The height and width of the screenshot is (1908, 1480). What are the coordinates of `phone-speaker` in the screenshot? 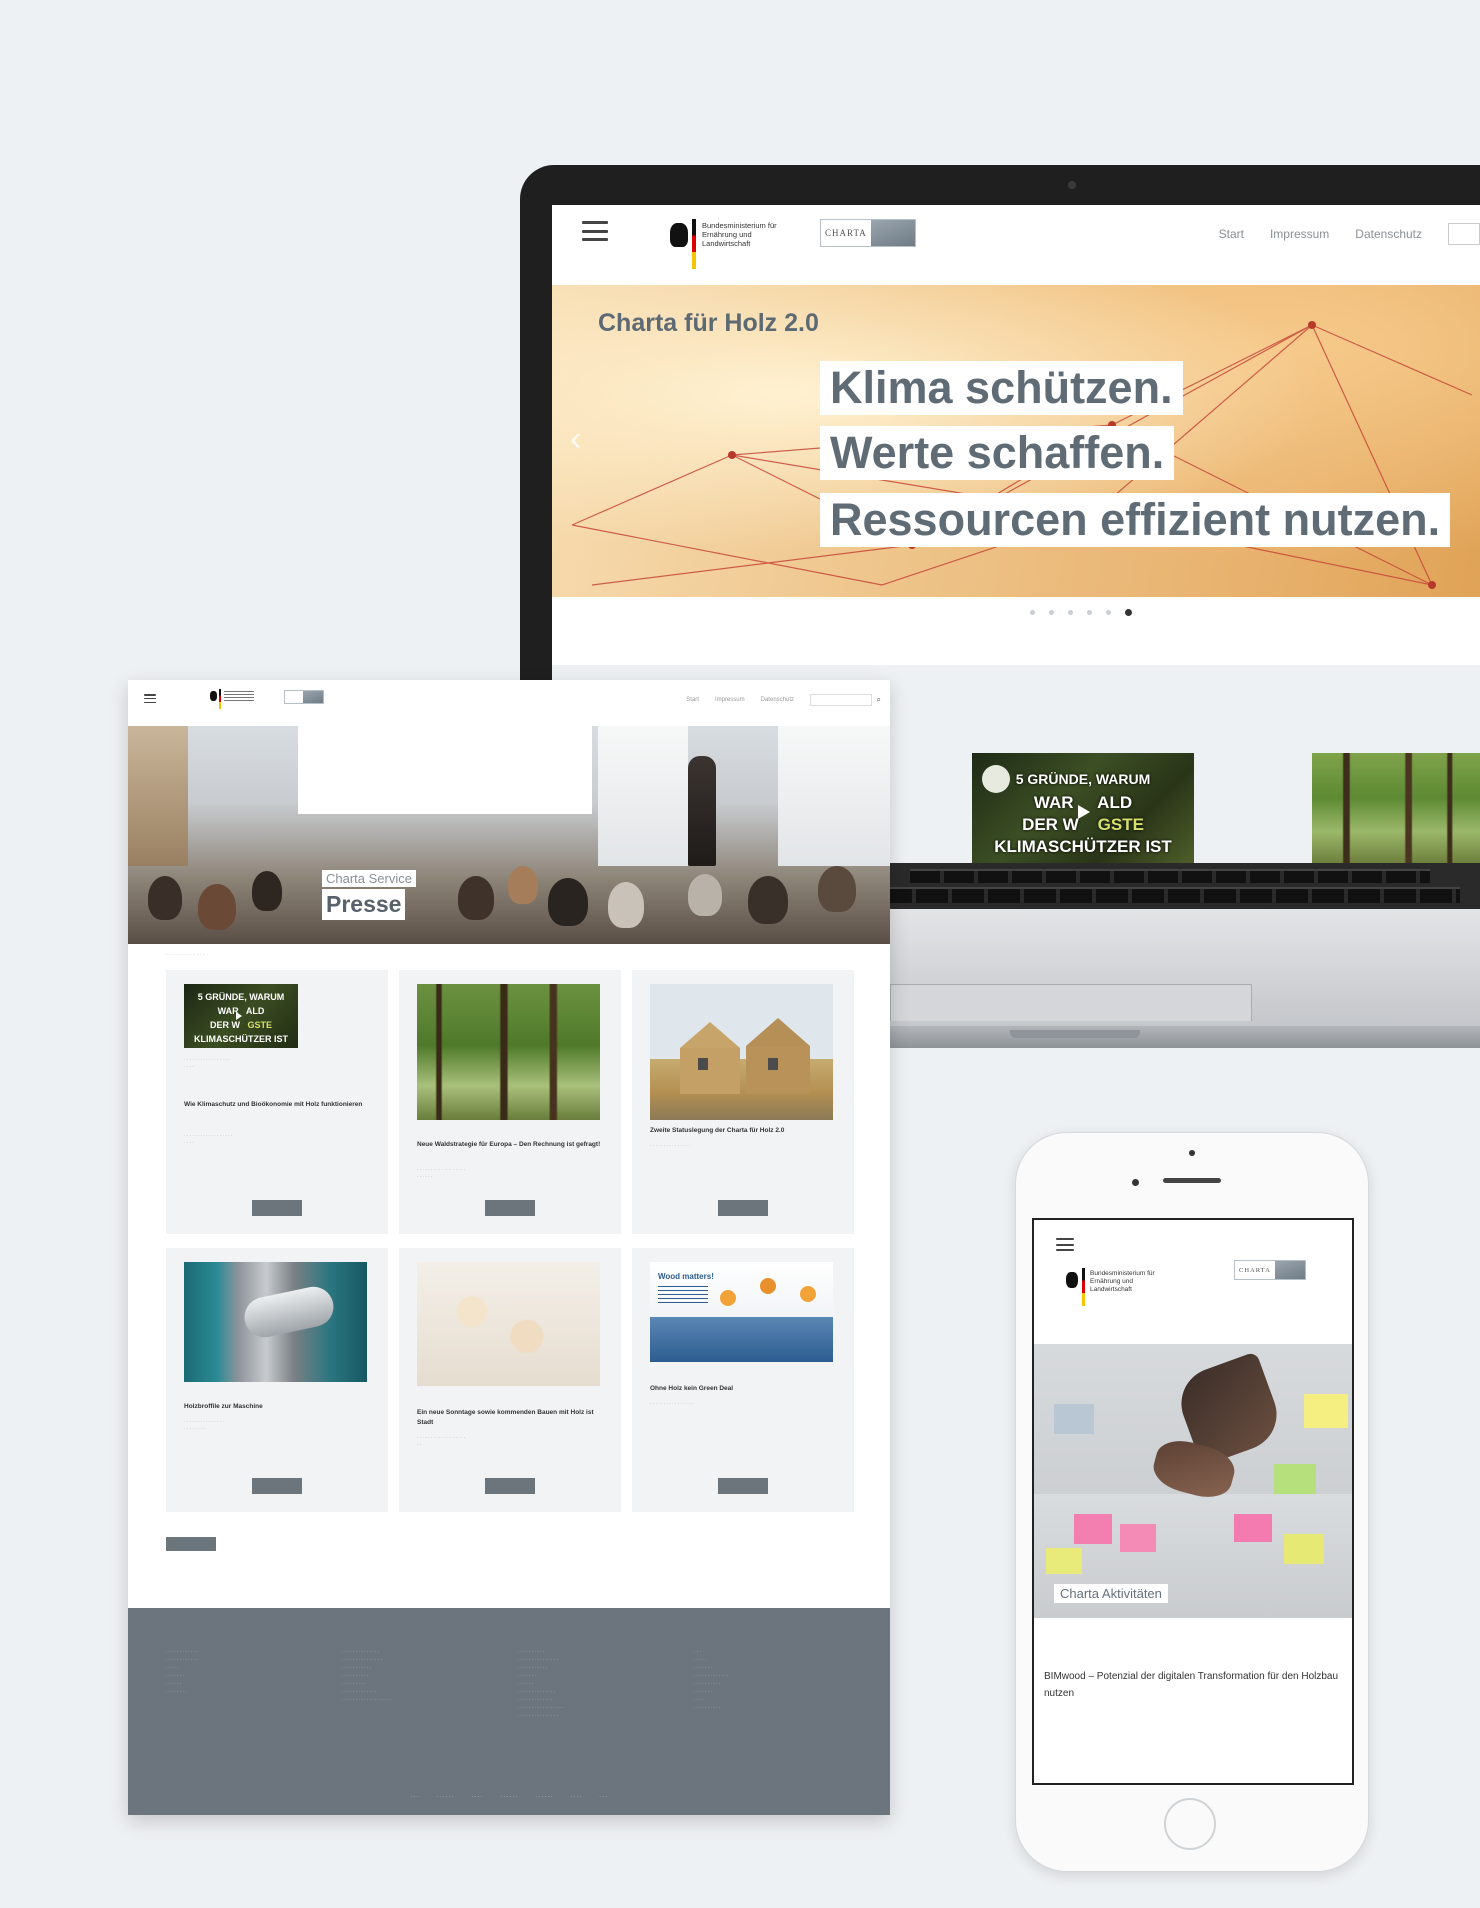 It's located at (1192, 1180).